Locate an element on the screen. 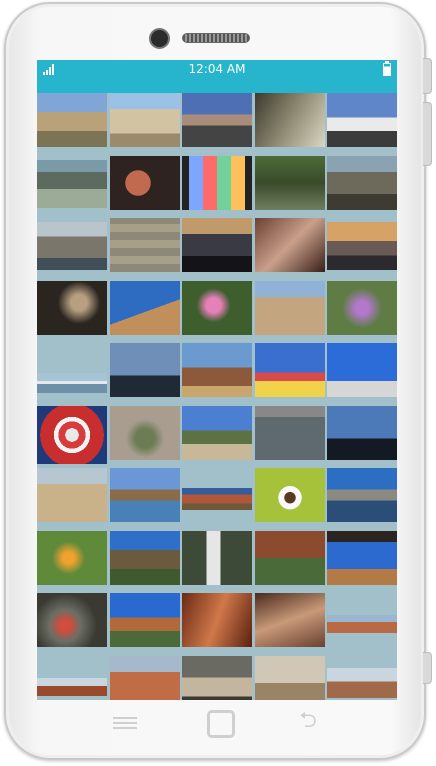 The width and height of the screenshot is (436, 766). photo-thumbnail-canyon-stream is located at coordinates (289, 557).